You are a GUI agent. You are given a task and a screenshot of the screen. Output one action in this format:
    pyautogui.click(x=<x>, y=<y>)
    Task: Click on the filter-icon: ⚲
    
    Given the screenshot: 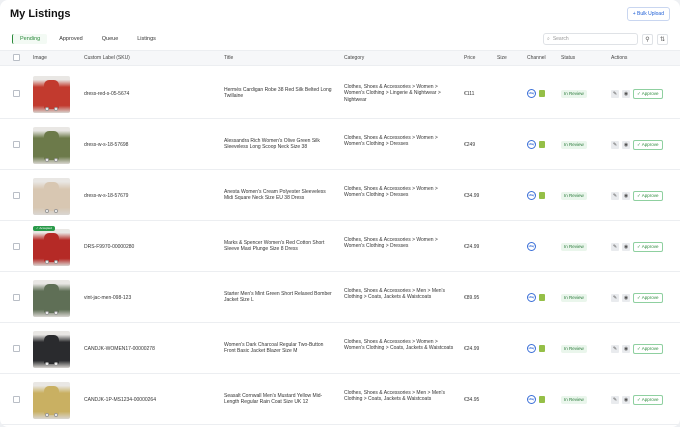 What is the action you would take?
    pyautogui.click(x=647, y=39)
    